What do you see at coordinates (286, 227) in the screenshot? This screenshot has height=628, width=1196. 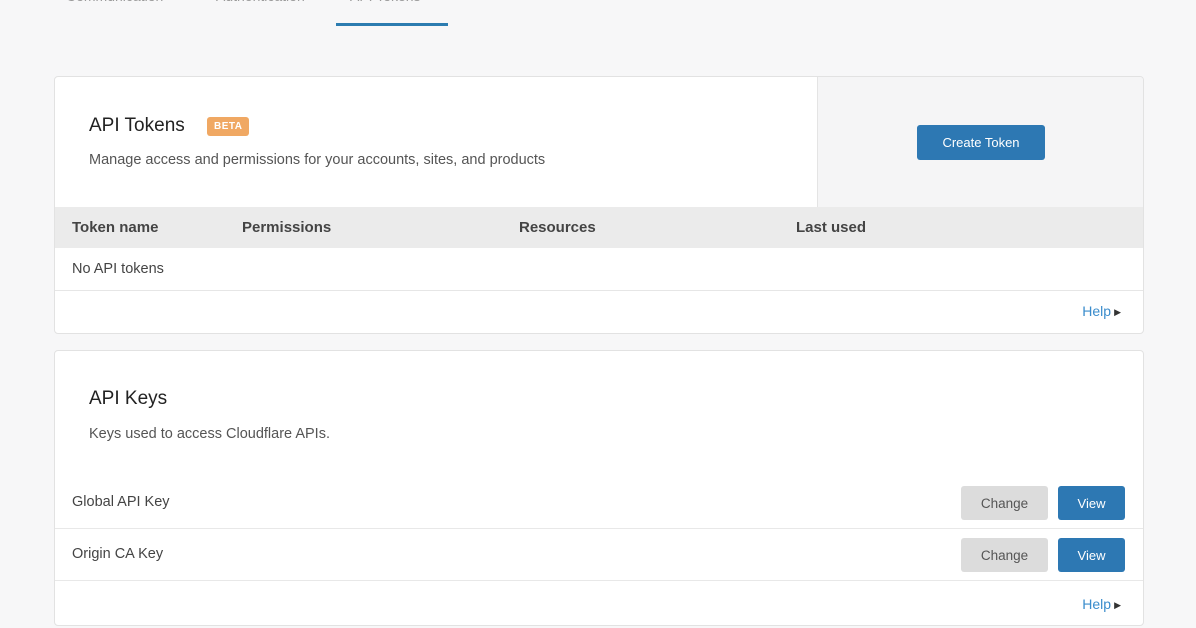 I see `column-header-permissions: Permissions` at bounding box center [286, 227].